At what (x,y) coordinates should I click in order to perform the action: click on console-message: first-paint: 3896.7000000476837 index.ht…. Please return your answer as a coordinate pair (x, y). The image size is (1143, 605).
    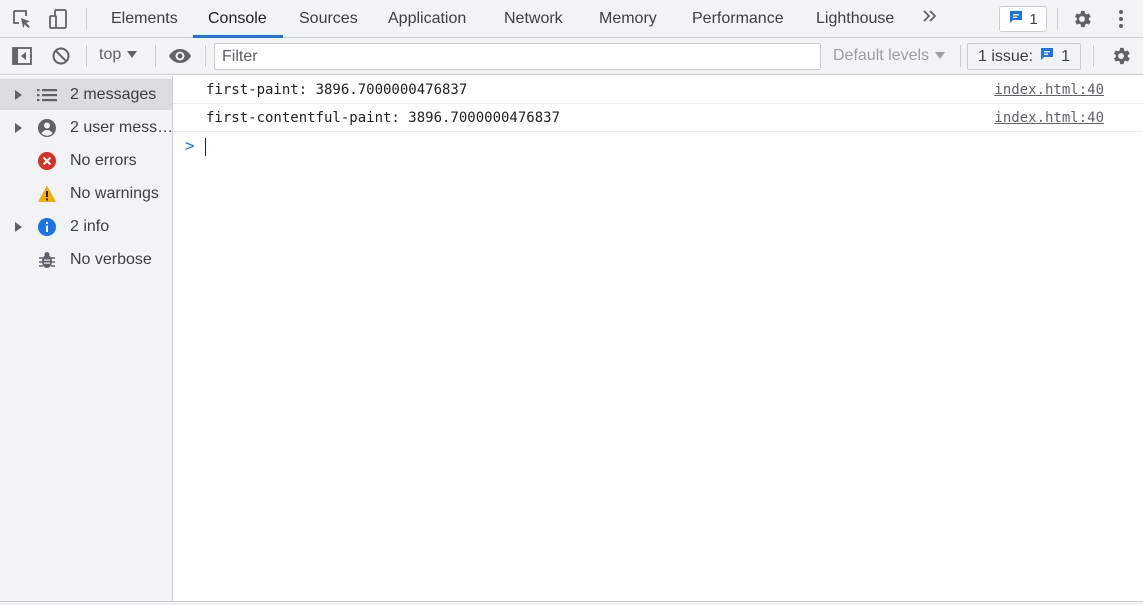
    Looking at the image, I should click on (658, 90).